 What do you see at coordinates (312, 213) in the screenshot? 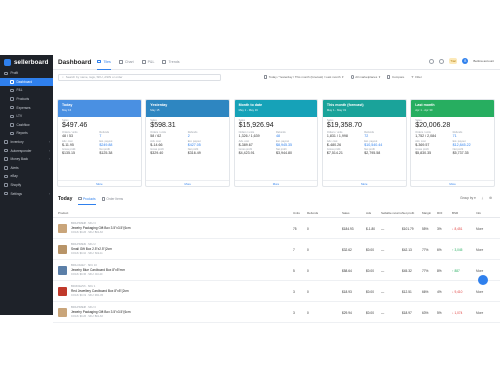
I see `column-header: Refunds` at bounding box center [312, 213].